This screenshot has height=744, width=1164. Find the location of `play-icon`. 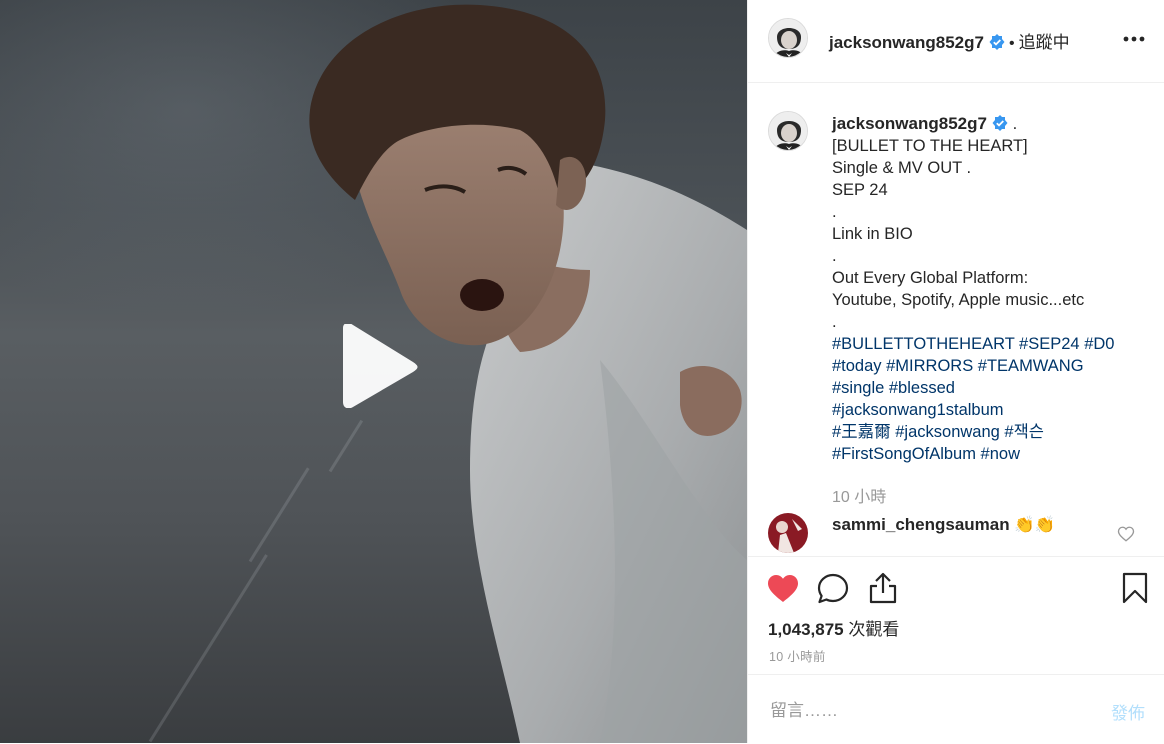

play-icon is located at coordinates (380, 366).